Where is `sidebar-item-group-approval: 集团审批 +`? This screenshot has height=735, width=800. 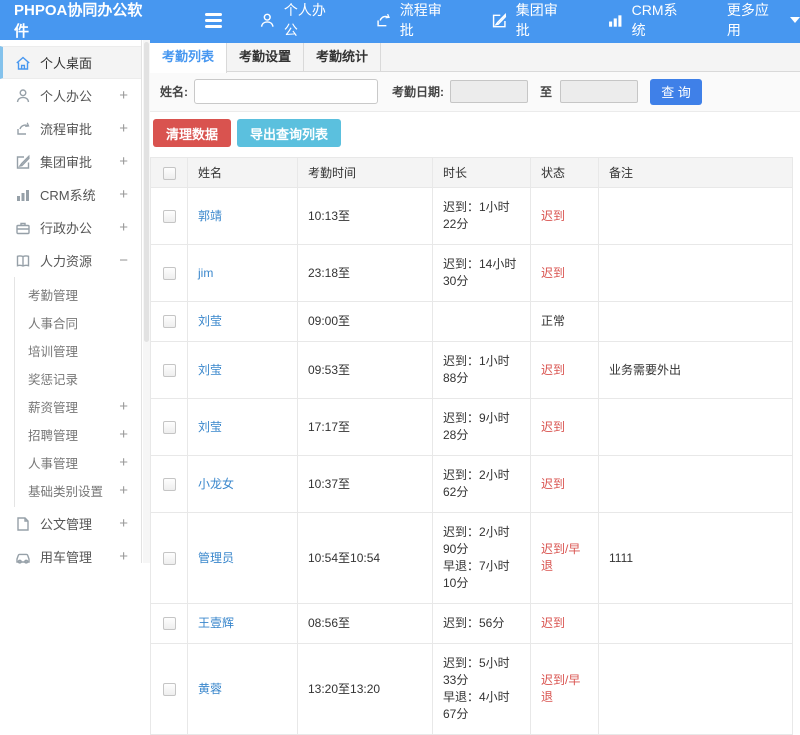
sidebar-item-group-approval: 集团审批 + is located at coordinates (70, 161).